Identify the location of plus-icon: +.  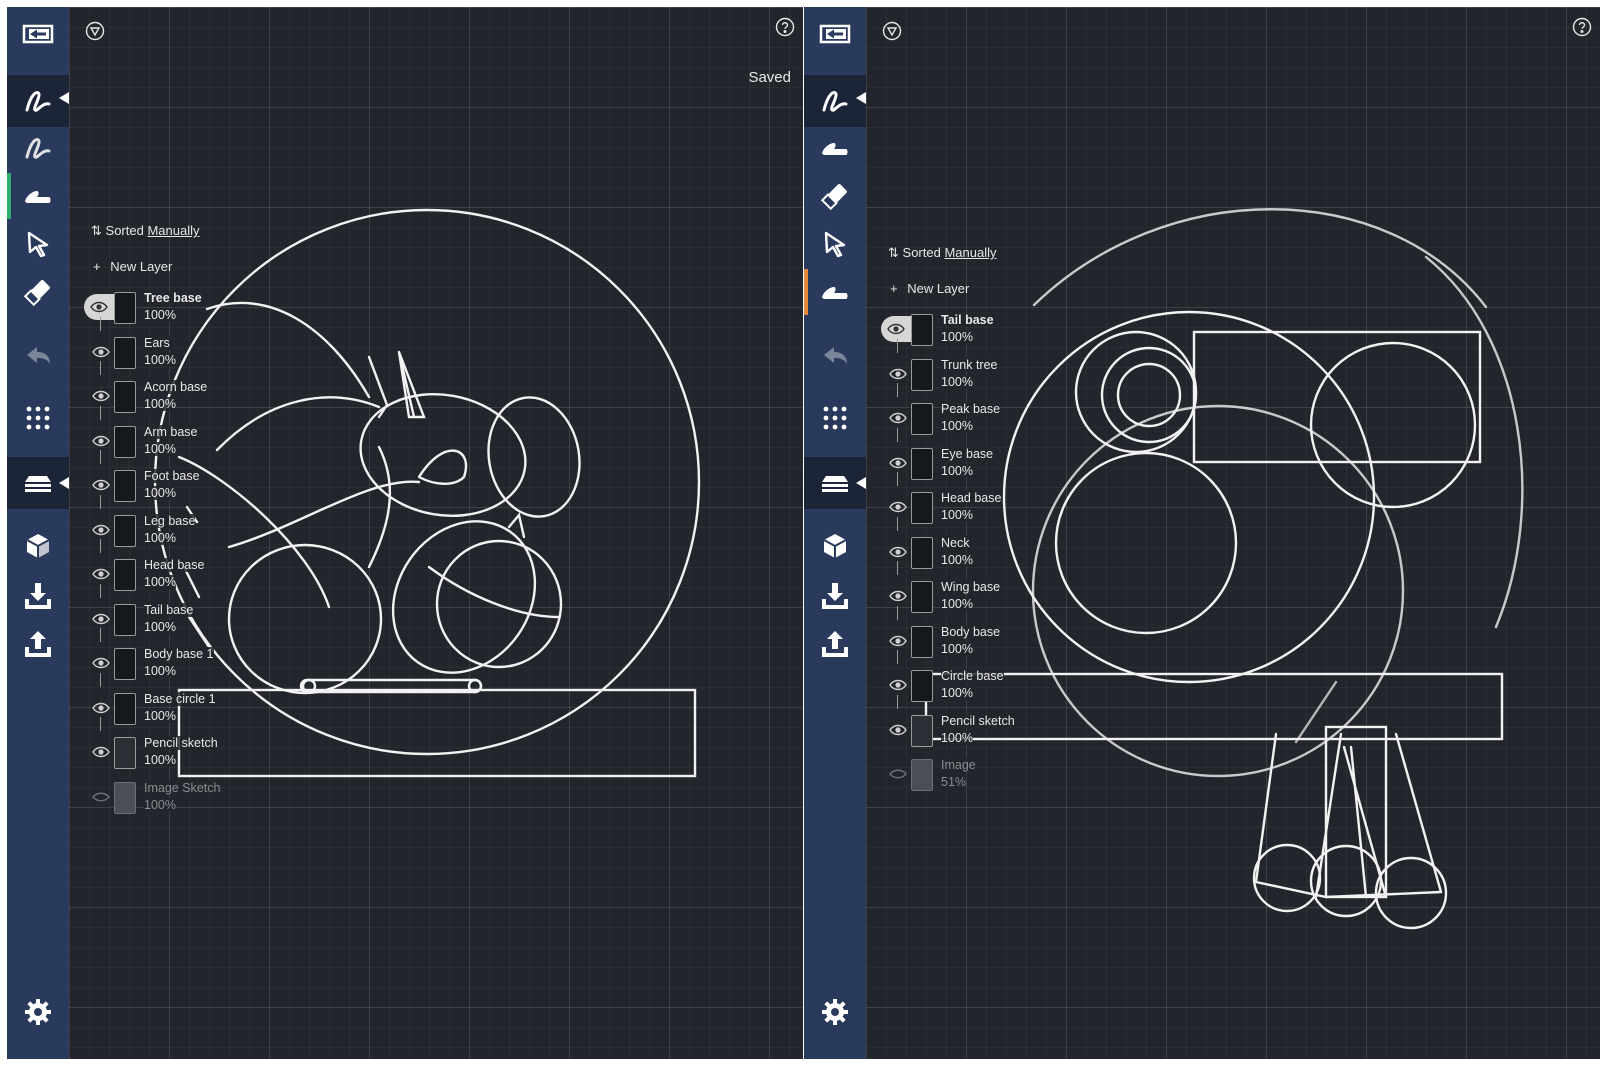
(894, 288).